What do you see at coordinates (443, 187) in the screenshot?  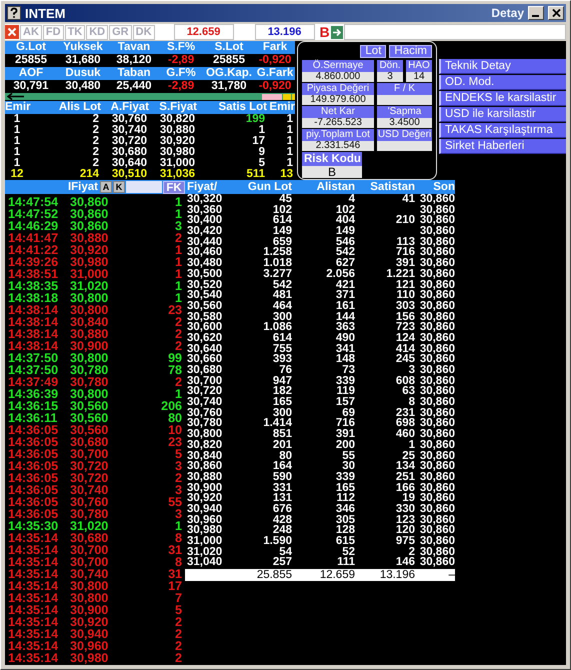 I see `column-header: Son` at bounding box center [443, 187].